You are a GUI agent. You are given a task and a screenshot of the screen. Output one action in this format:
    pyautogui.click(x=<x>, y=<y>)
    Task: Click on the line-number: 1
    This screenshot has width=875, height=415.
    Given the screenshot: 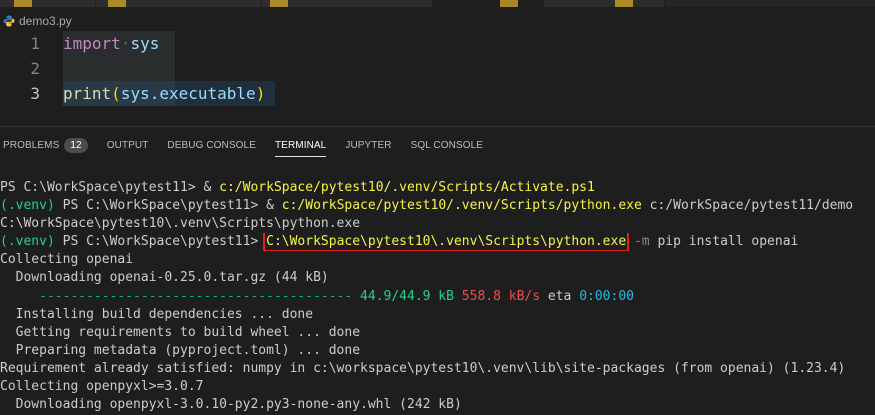 What is the action you would take?
    pyautogui.click(x=35, y=43)
    